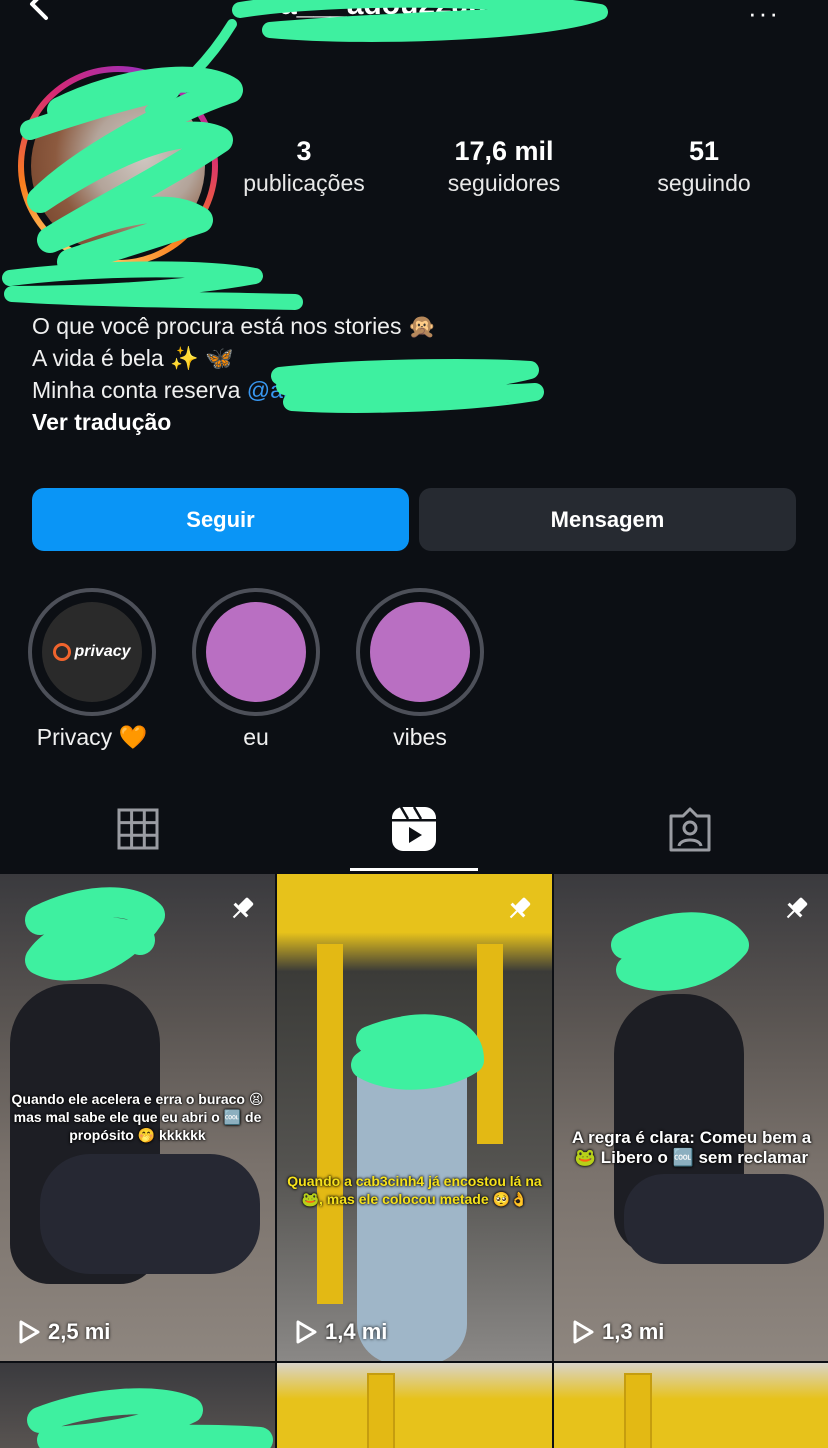 This screenshot has width=828, height=1448. Describe the element at coordinates (40, 13) in the screenshot. I see `chevron-left-icon` at that location.